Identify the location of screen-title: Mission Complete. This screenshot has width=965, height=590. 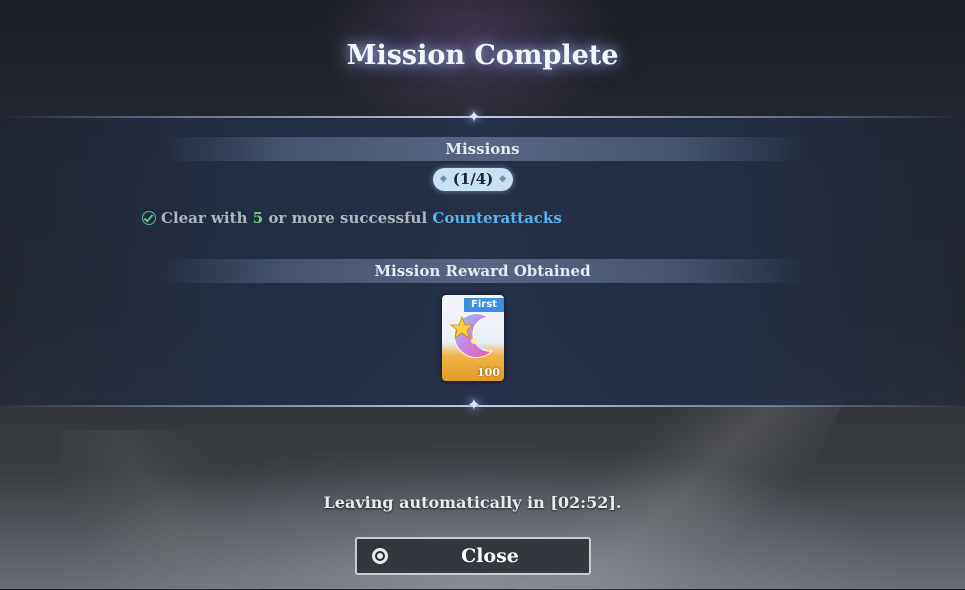
(482, 55).